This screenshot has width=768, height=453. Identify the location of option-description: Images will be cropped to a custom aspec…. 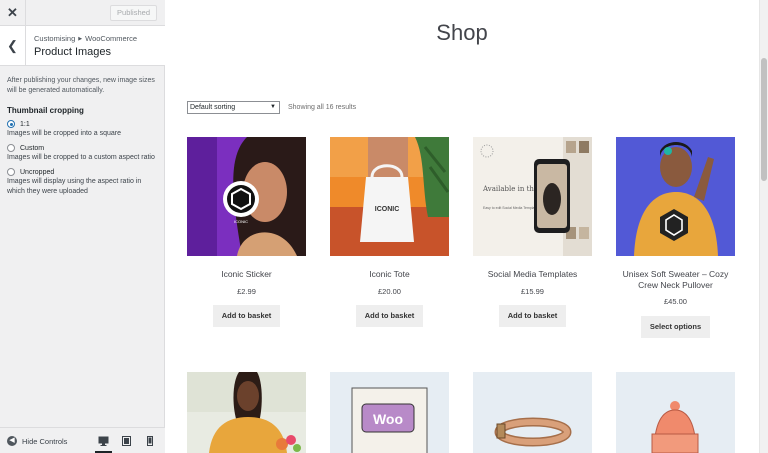
(81, 157).